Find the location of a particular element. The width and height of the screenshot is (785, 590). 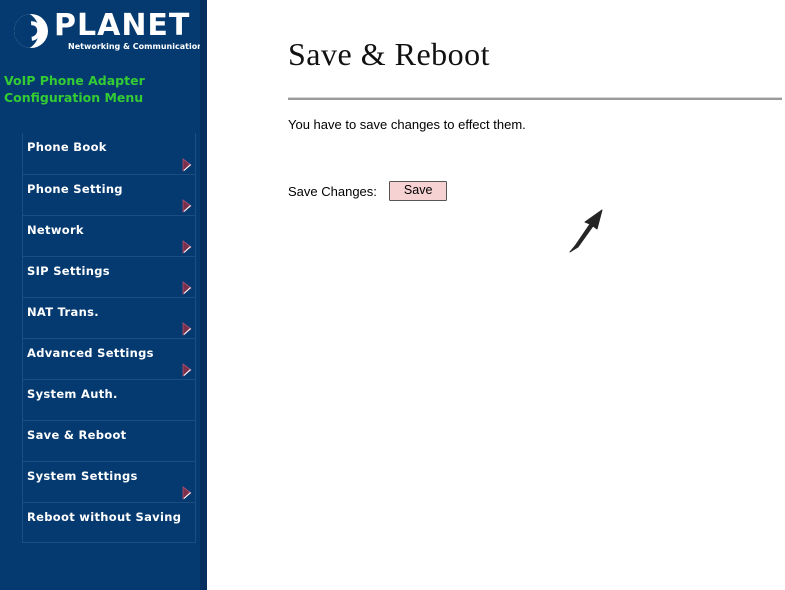

sidebar-item-phone-book: Phone Book is located at coordinates (109, 153).